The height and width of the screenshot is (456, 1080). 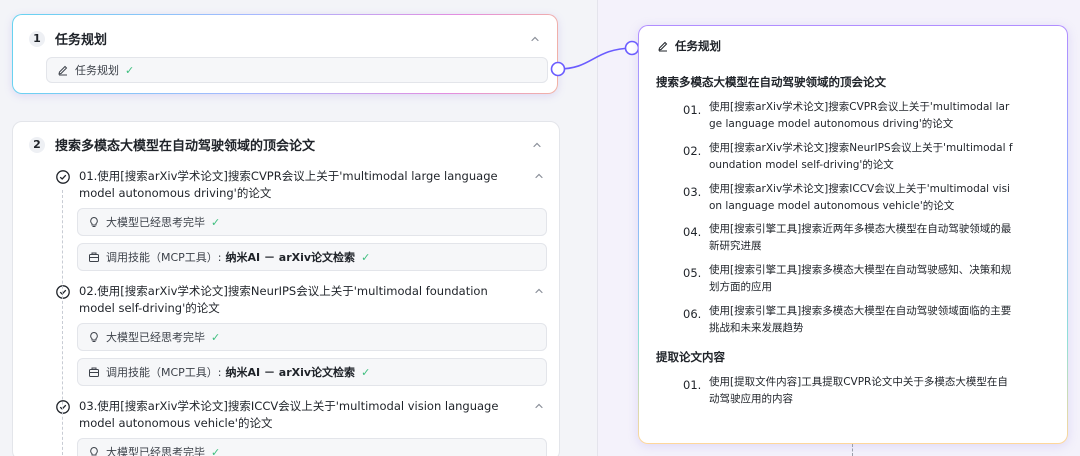 I want to click on plan-item-number: 02., so click(x=692, y=151).